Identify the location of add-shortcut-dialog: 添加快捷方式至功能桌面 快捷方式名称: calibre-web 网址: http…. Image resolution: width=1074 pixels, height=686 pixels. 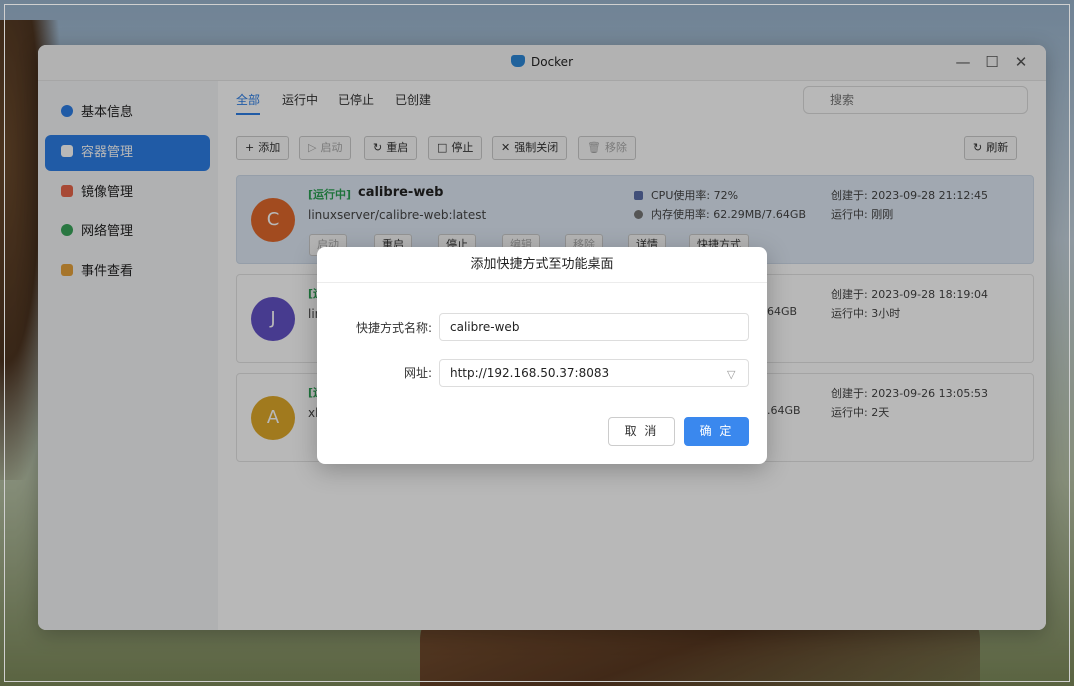
(542, 355).